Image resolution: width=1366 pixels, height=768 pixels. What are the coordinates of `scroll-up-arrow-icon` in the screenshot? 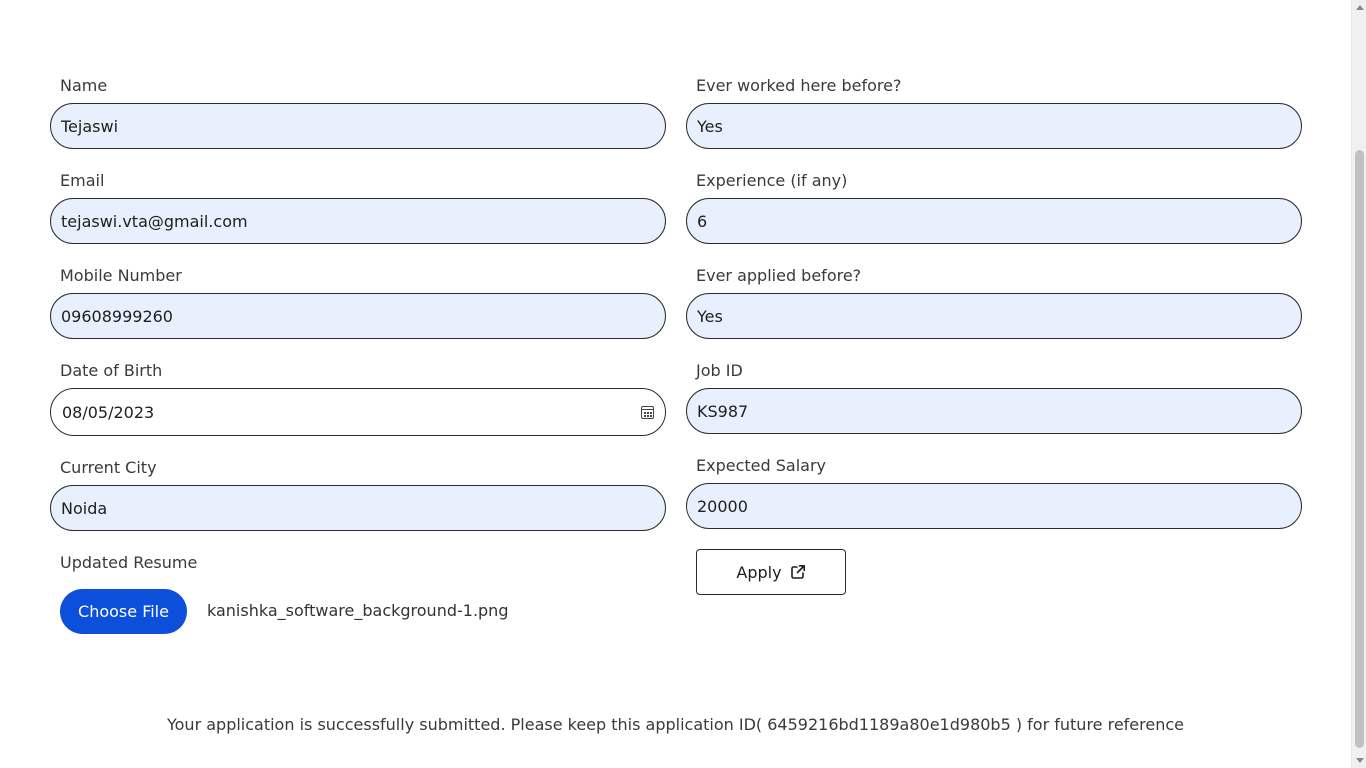 It's located at (1360, 7).